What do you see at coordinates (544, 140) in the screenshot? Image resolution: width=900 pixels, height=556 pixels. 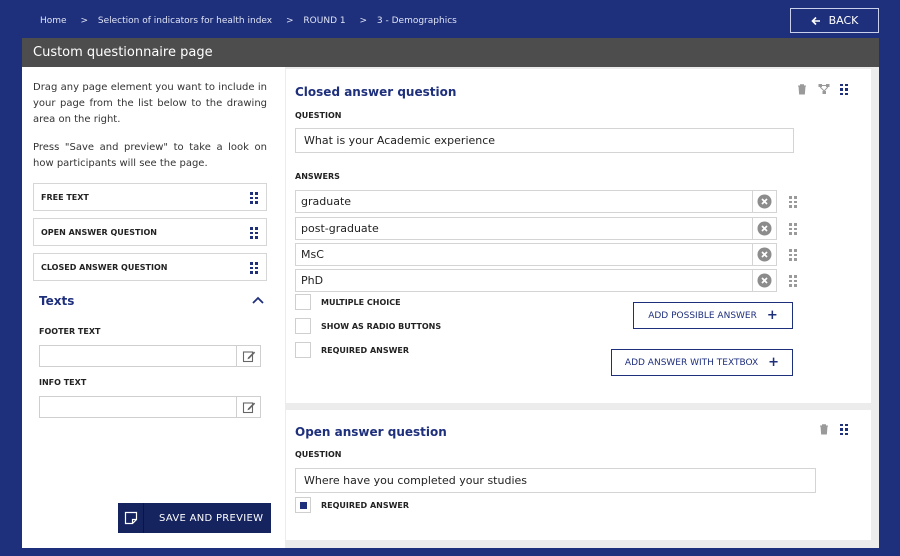 I see `question-input: What is your Academic experience` at bounding box center [544, 140].